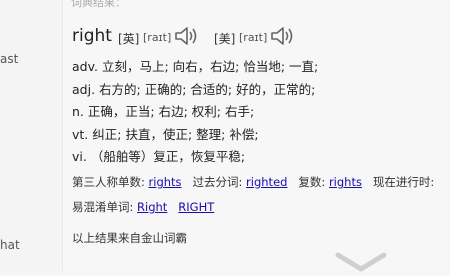  I want to click on part-of-speech: vi., so click(79, 156).